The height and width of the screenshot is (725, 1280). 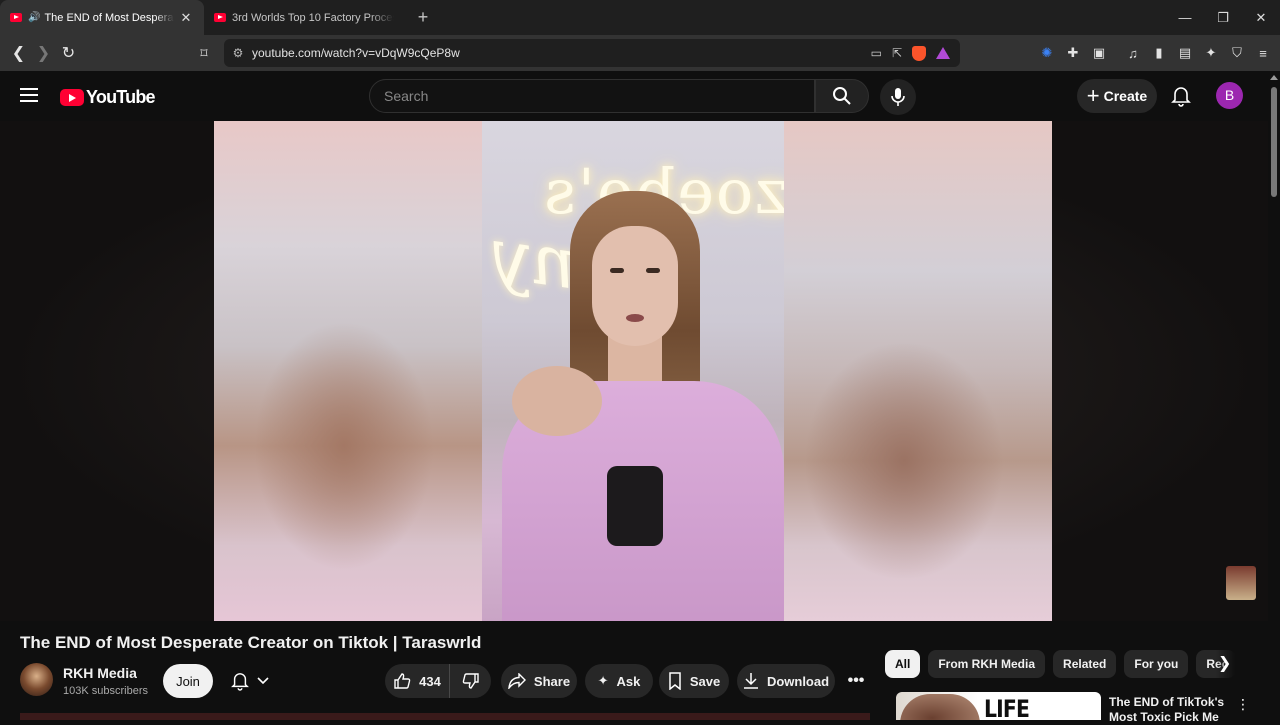 I want to click on notifications-button, so click(x=1181, y=96).